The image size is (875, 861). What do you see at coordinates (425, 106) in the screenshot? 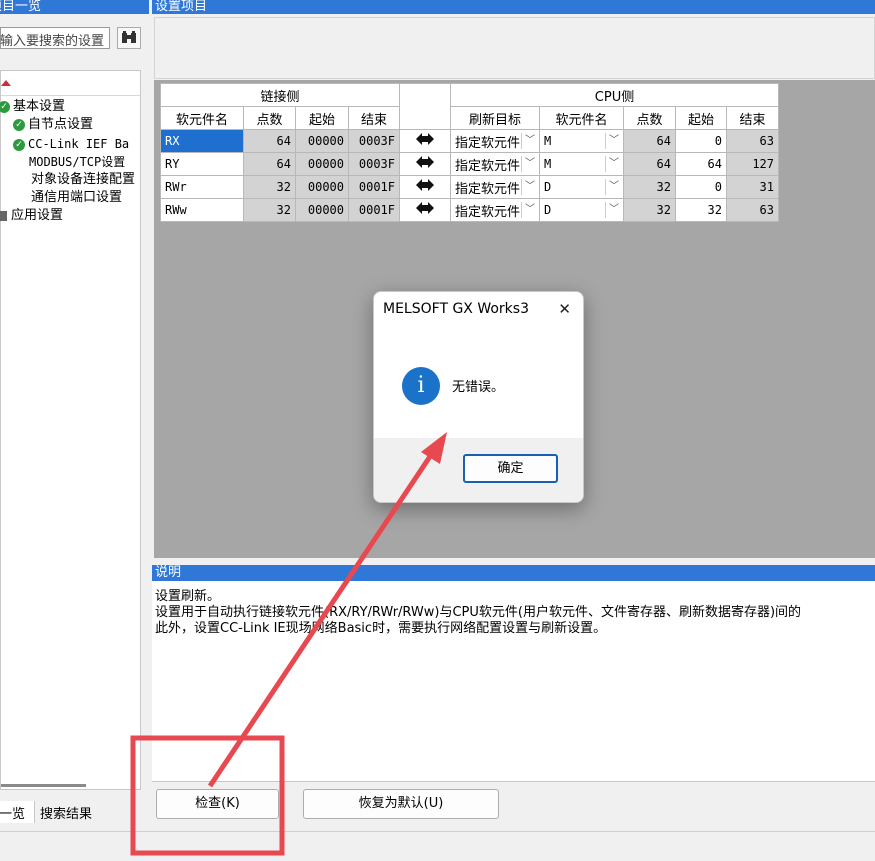
I see `arrow-header` at bounding box center [425, 106].